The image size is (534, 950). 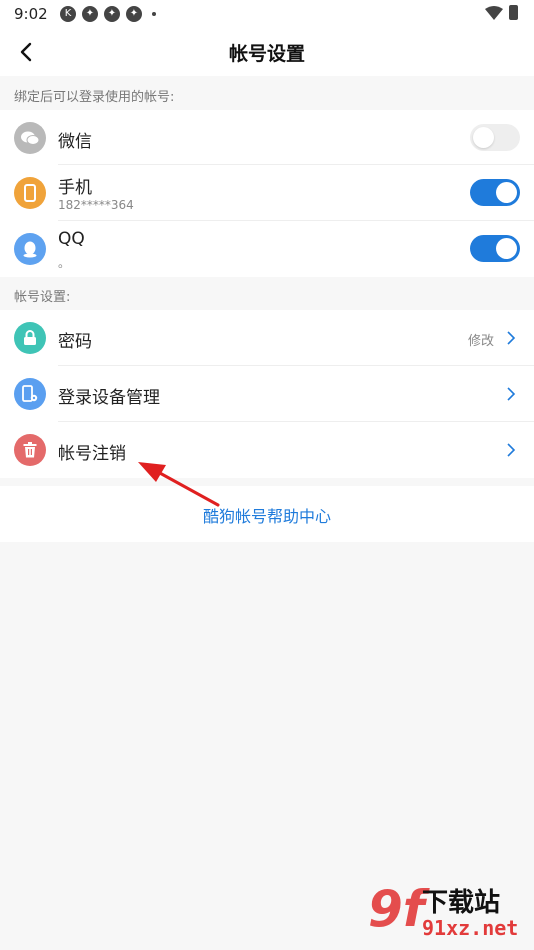 What do you see at coordinates (396, 909) in the screenshot?
I see `watermark-mark: 9f` at bounding box center [396, 909].